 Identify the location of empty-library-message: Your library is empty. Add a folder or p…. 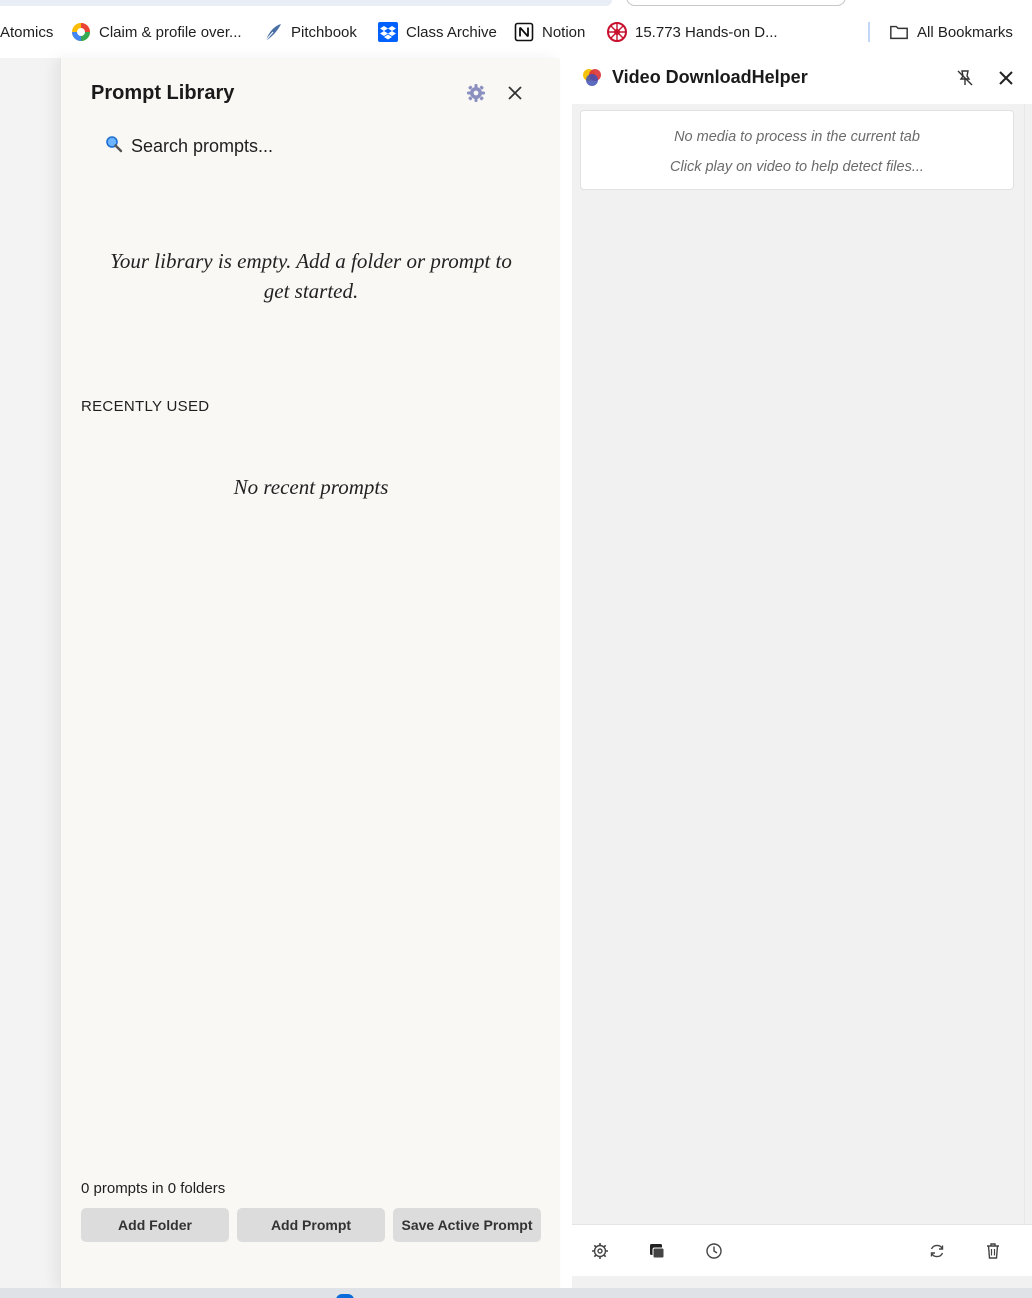
(311, 276).